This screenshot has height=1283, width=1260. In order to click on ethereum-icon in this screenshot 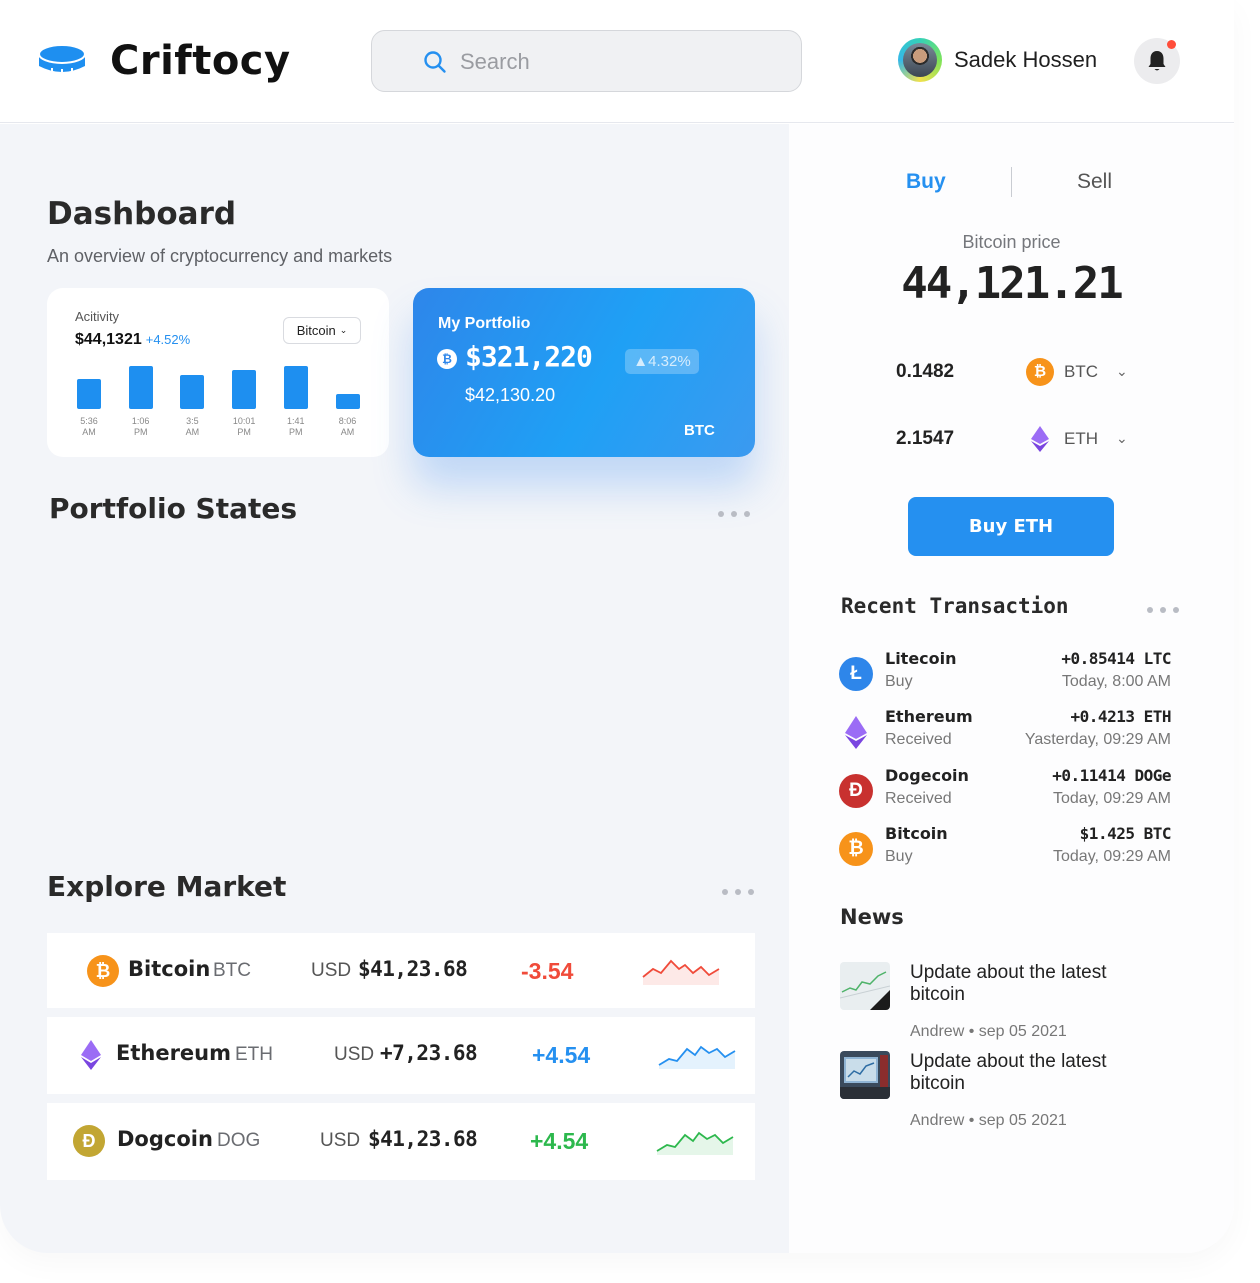, I will do `click(856, 732)`.